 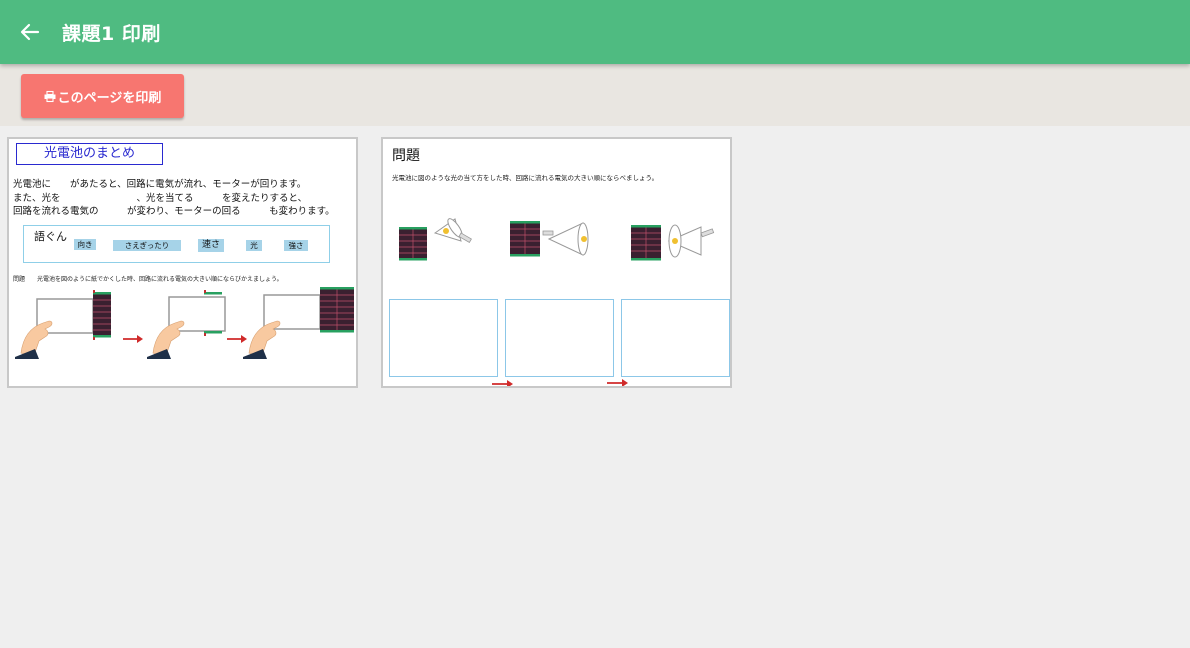 What do you see at coordinates (50, 236) in the screenshot?
I see `vocab-label: 語ぐん` at bounding box center [50, 236].